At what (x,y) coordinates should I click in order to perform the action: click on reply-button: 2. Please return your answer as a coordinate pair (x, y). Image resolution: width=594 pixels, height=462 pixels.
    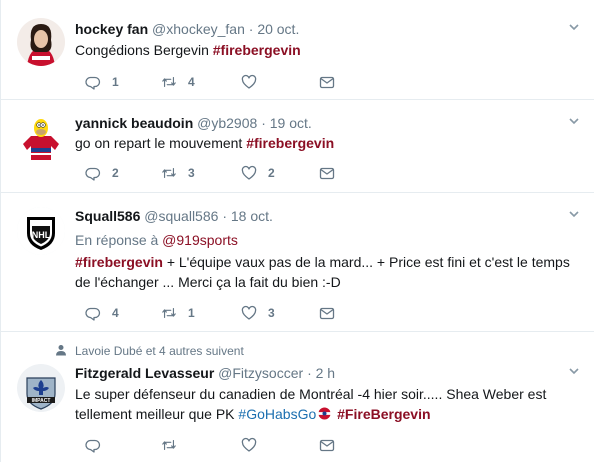
    Looking at the image, I should click on (102, 173).